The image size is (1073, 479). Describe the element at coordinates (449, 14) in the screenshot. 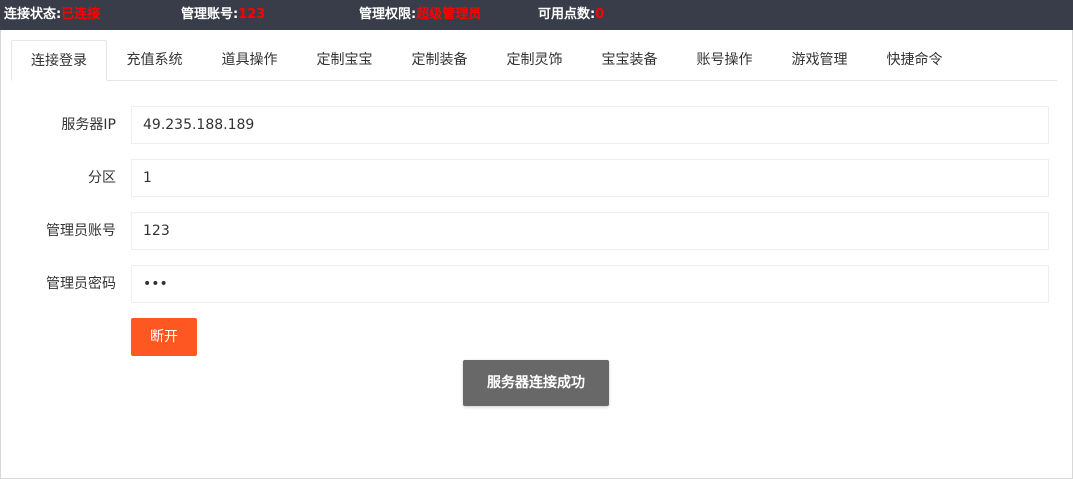

I see `admin-permission-value: 超级管理员` at that location.